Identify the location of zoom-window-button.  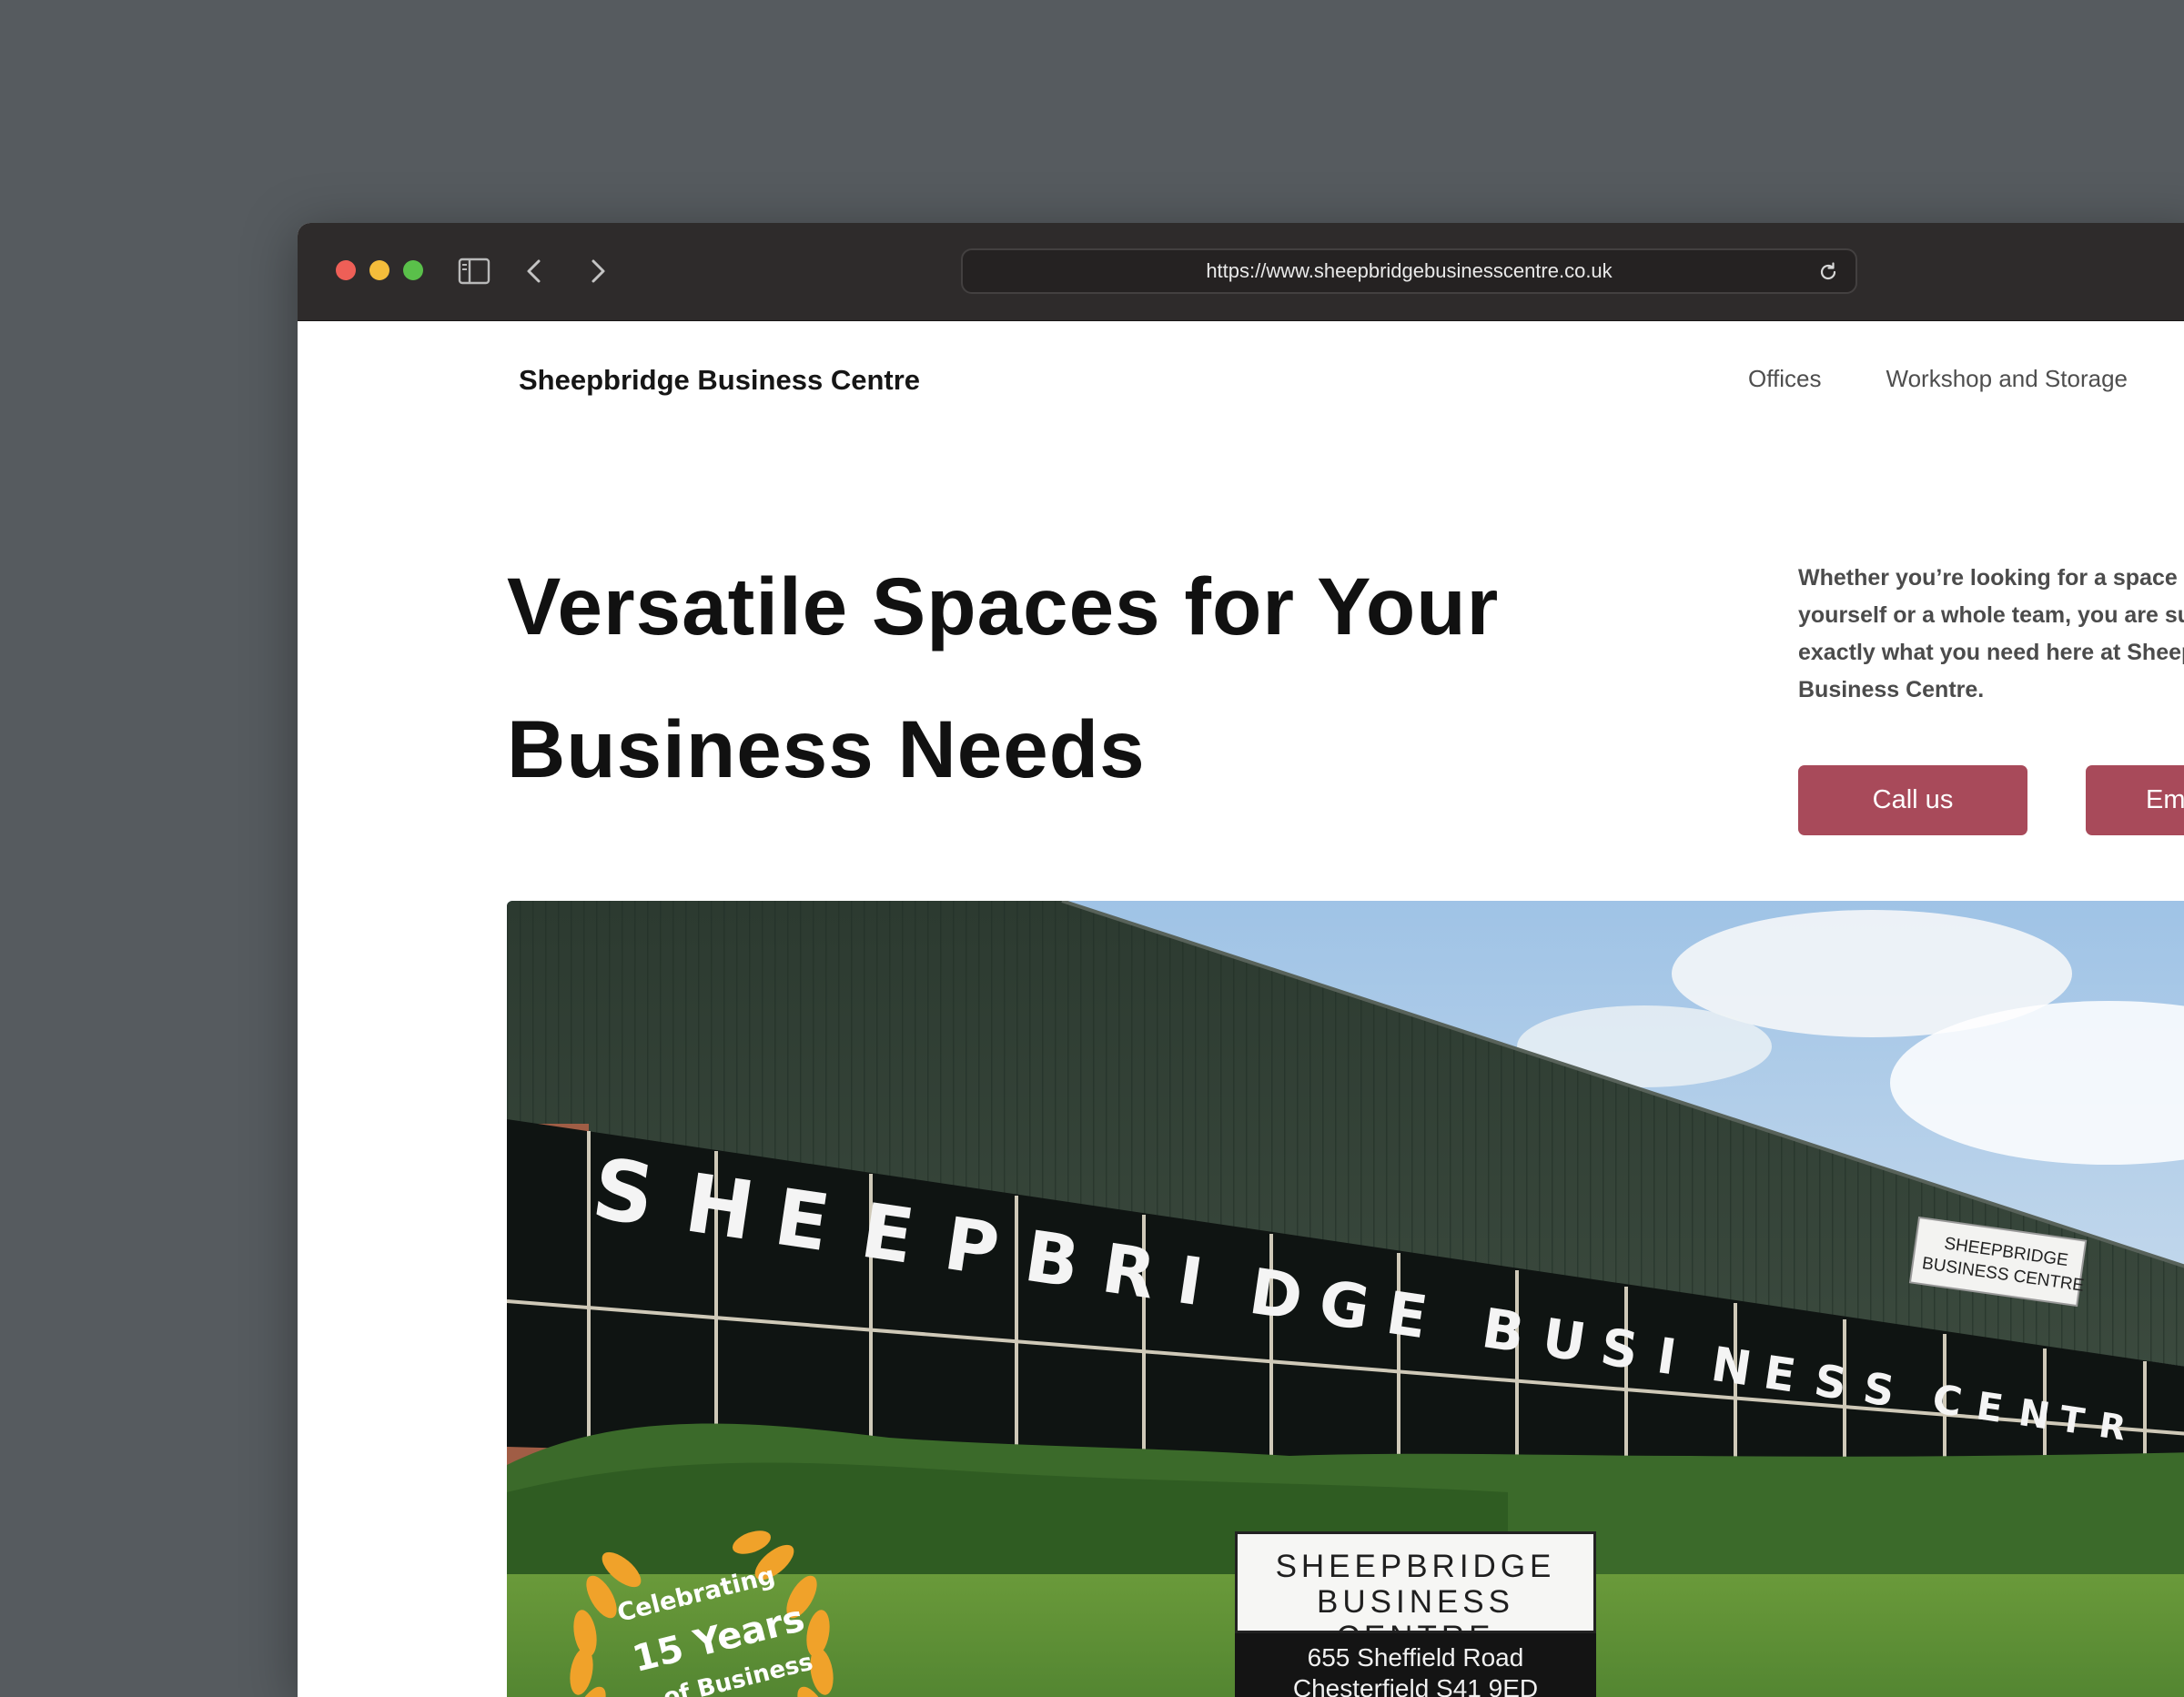
(413, 270).